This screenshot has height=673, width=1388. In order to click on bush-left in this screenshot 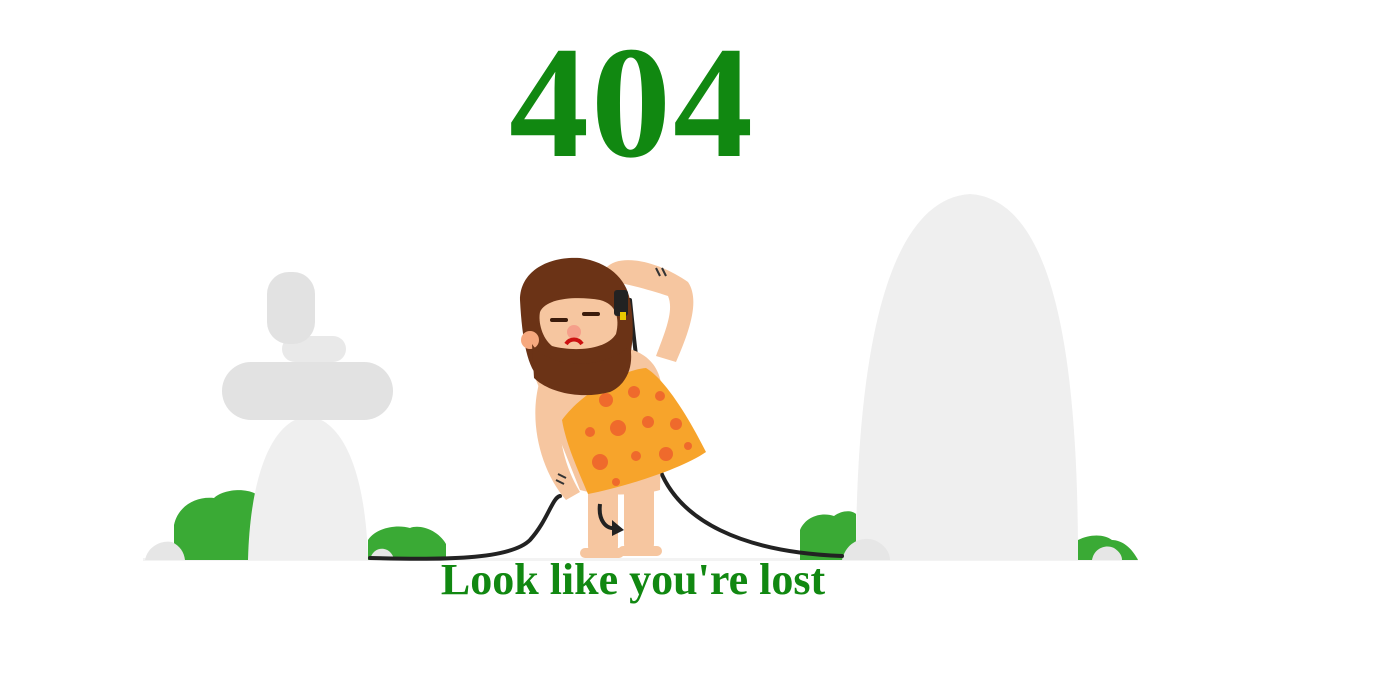, I will do `click(216, 525)`.